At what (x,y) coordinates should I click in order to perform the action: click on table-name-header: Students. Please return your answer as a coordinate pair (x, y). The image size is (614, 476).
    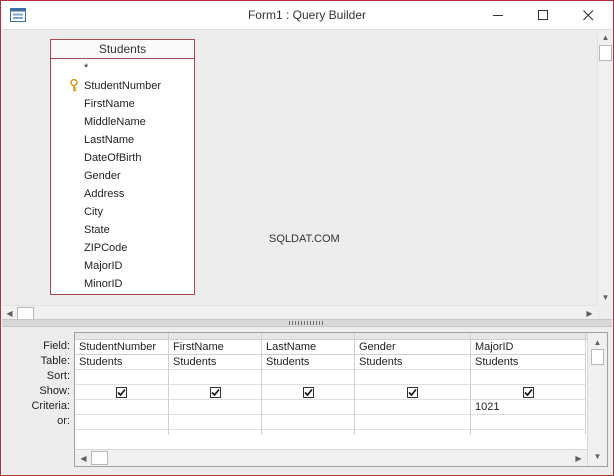
    Looking at the image, I should click on (122, 49).